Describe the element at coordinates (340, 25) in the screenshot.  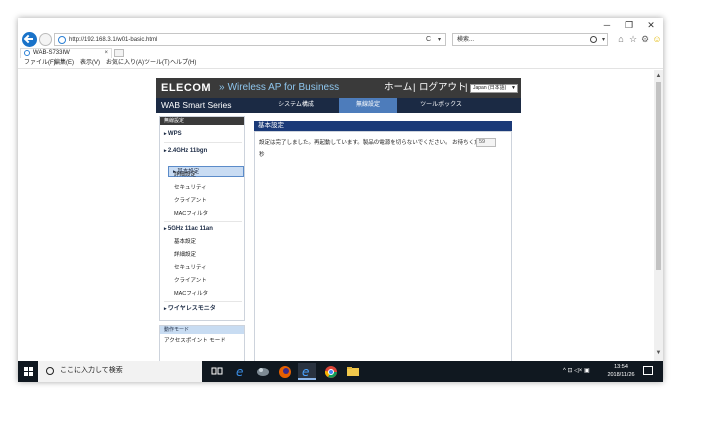
I see `browser-title-bar: ─ ❐ ✕` at that location.